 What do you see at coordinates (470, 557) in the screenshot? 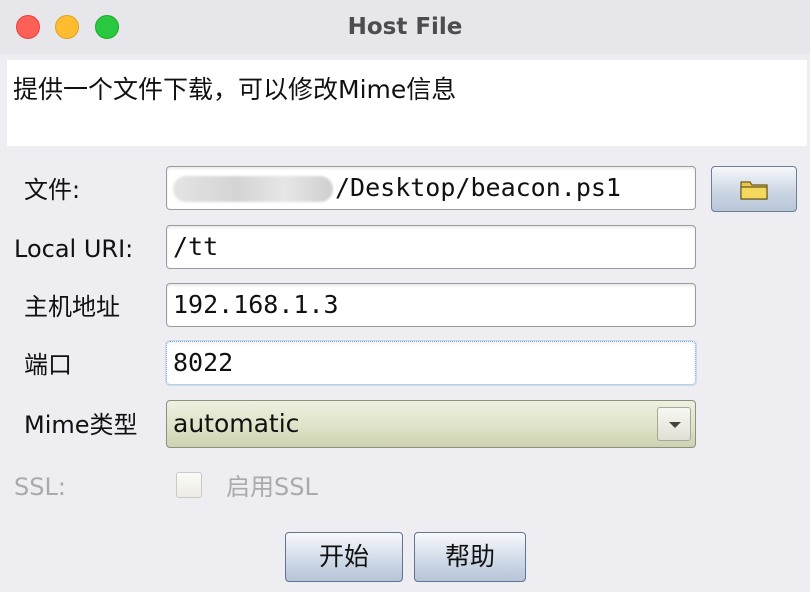
I see `help-button: 帮助` at bounding box center [470, 557].